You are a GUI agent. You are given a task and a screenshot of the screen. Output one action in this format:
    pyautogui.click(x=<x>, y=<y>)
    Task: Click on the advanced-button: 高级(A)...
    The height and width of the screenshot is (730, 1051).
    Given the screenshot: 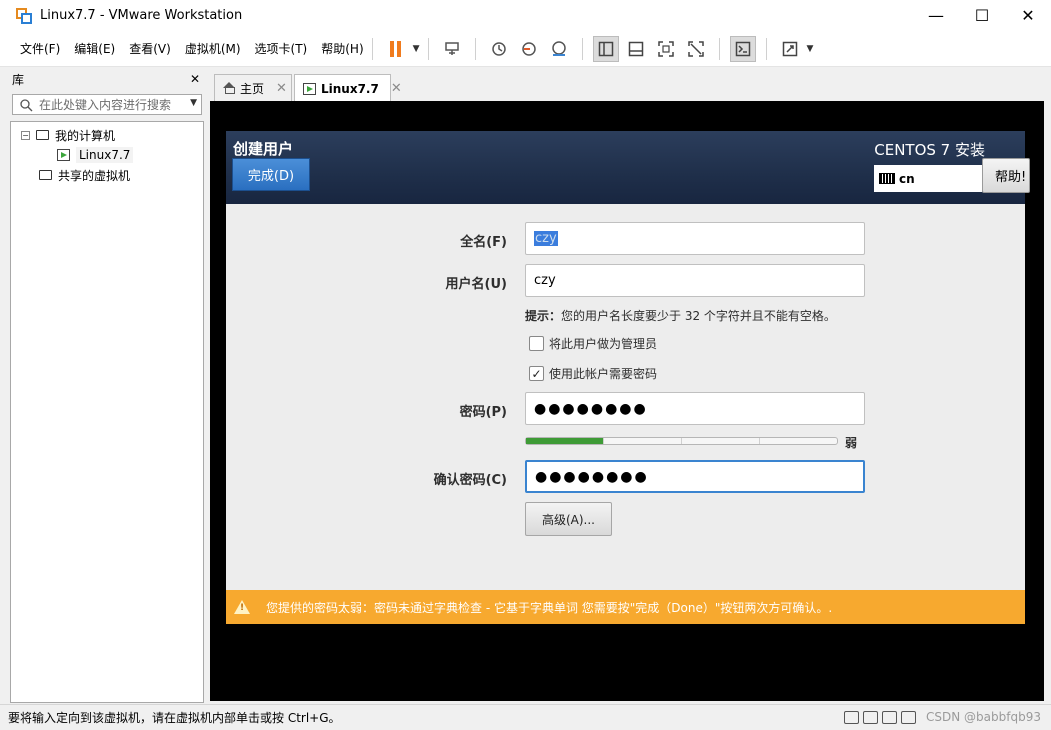 What is the action you would take?
    pyautogui.click(x=568, y=519)
    